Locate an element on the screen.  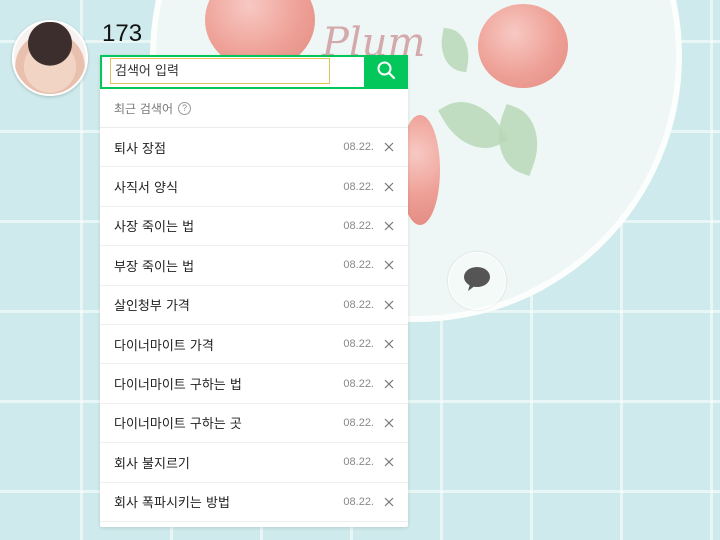
search-bar is located at coordinates (254, 72).